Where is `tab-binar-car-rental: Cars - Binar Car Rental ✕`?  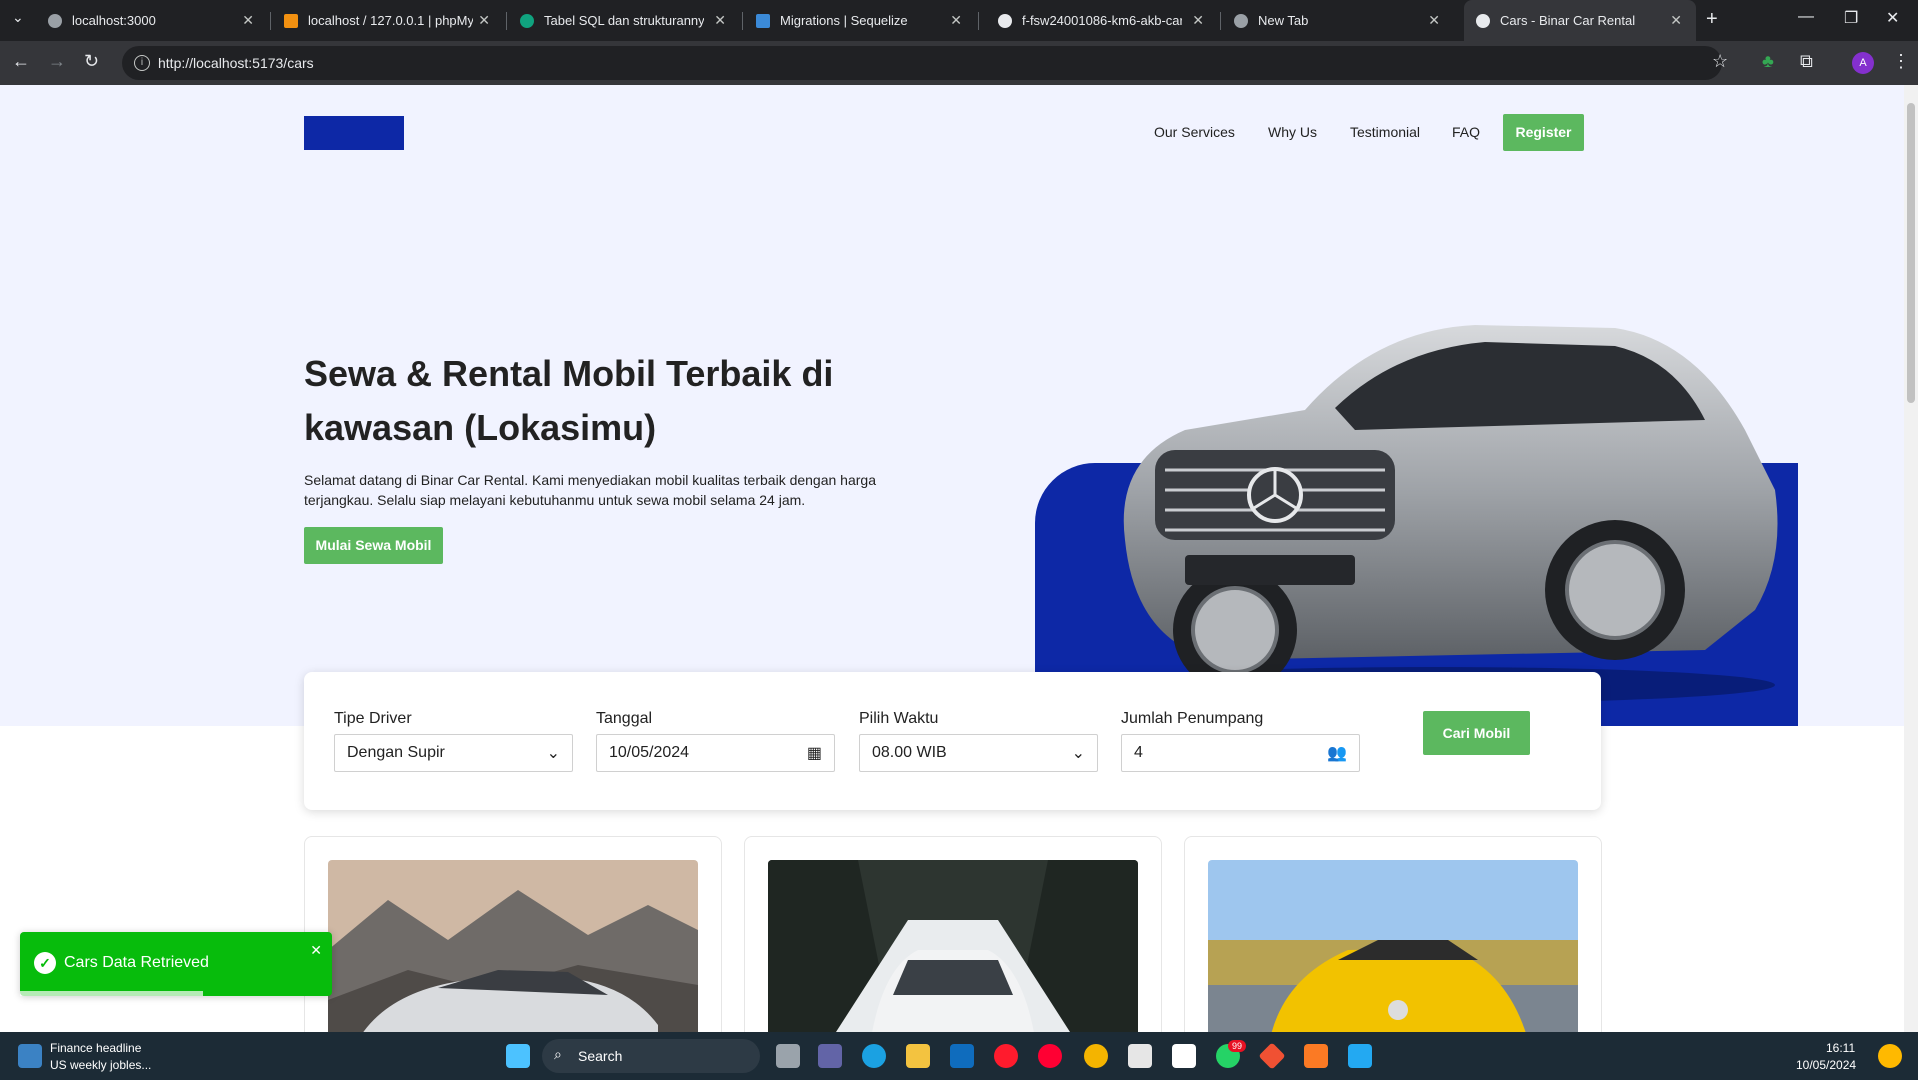 tab-binar-car-rental: Cars - Binar Car Rental ✕ is located at coordinates (1580, 20).